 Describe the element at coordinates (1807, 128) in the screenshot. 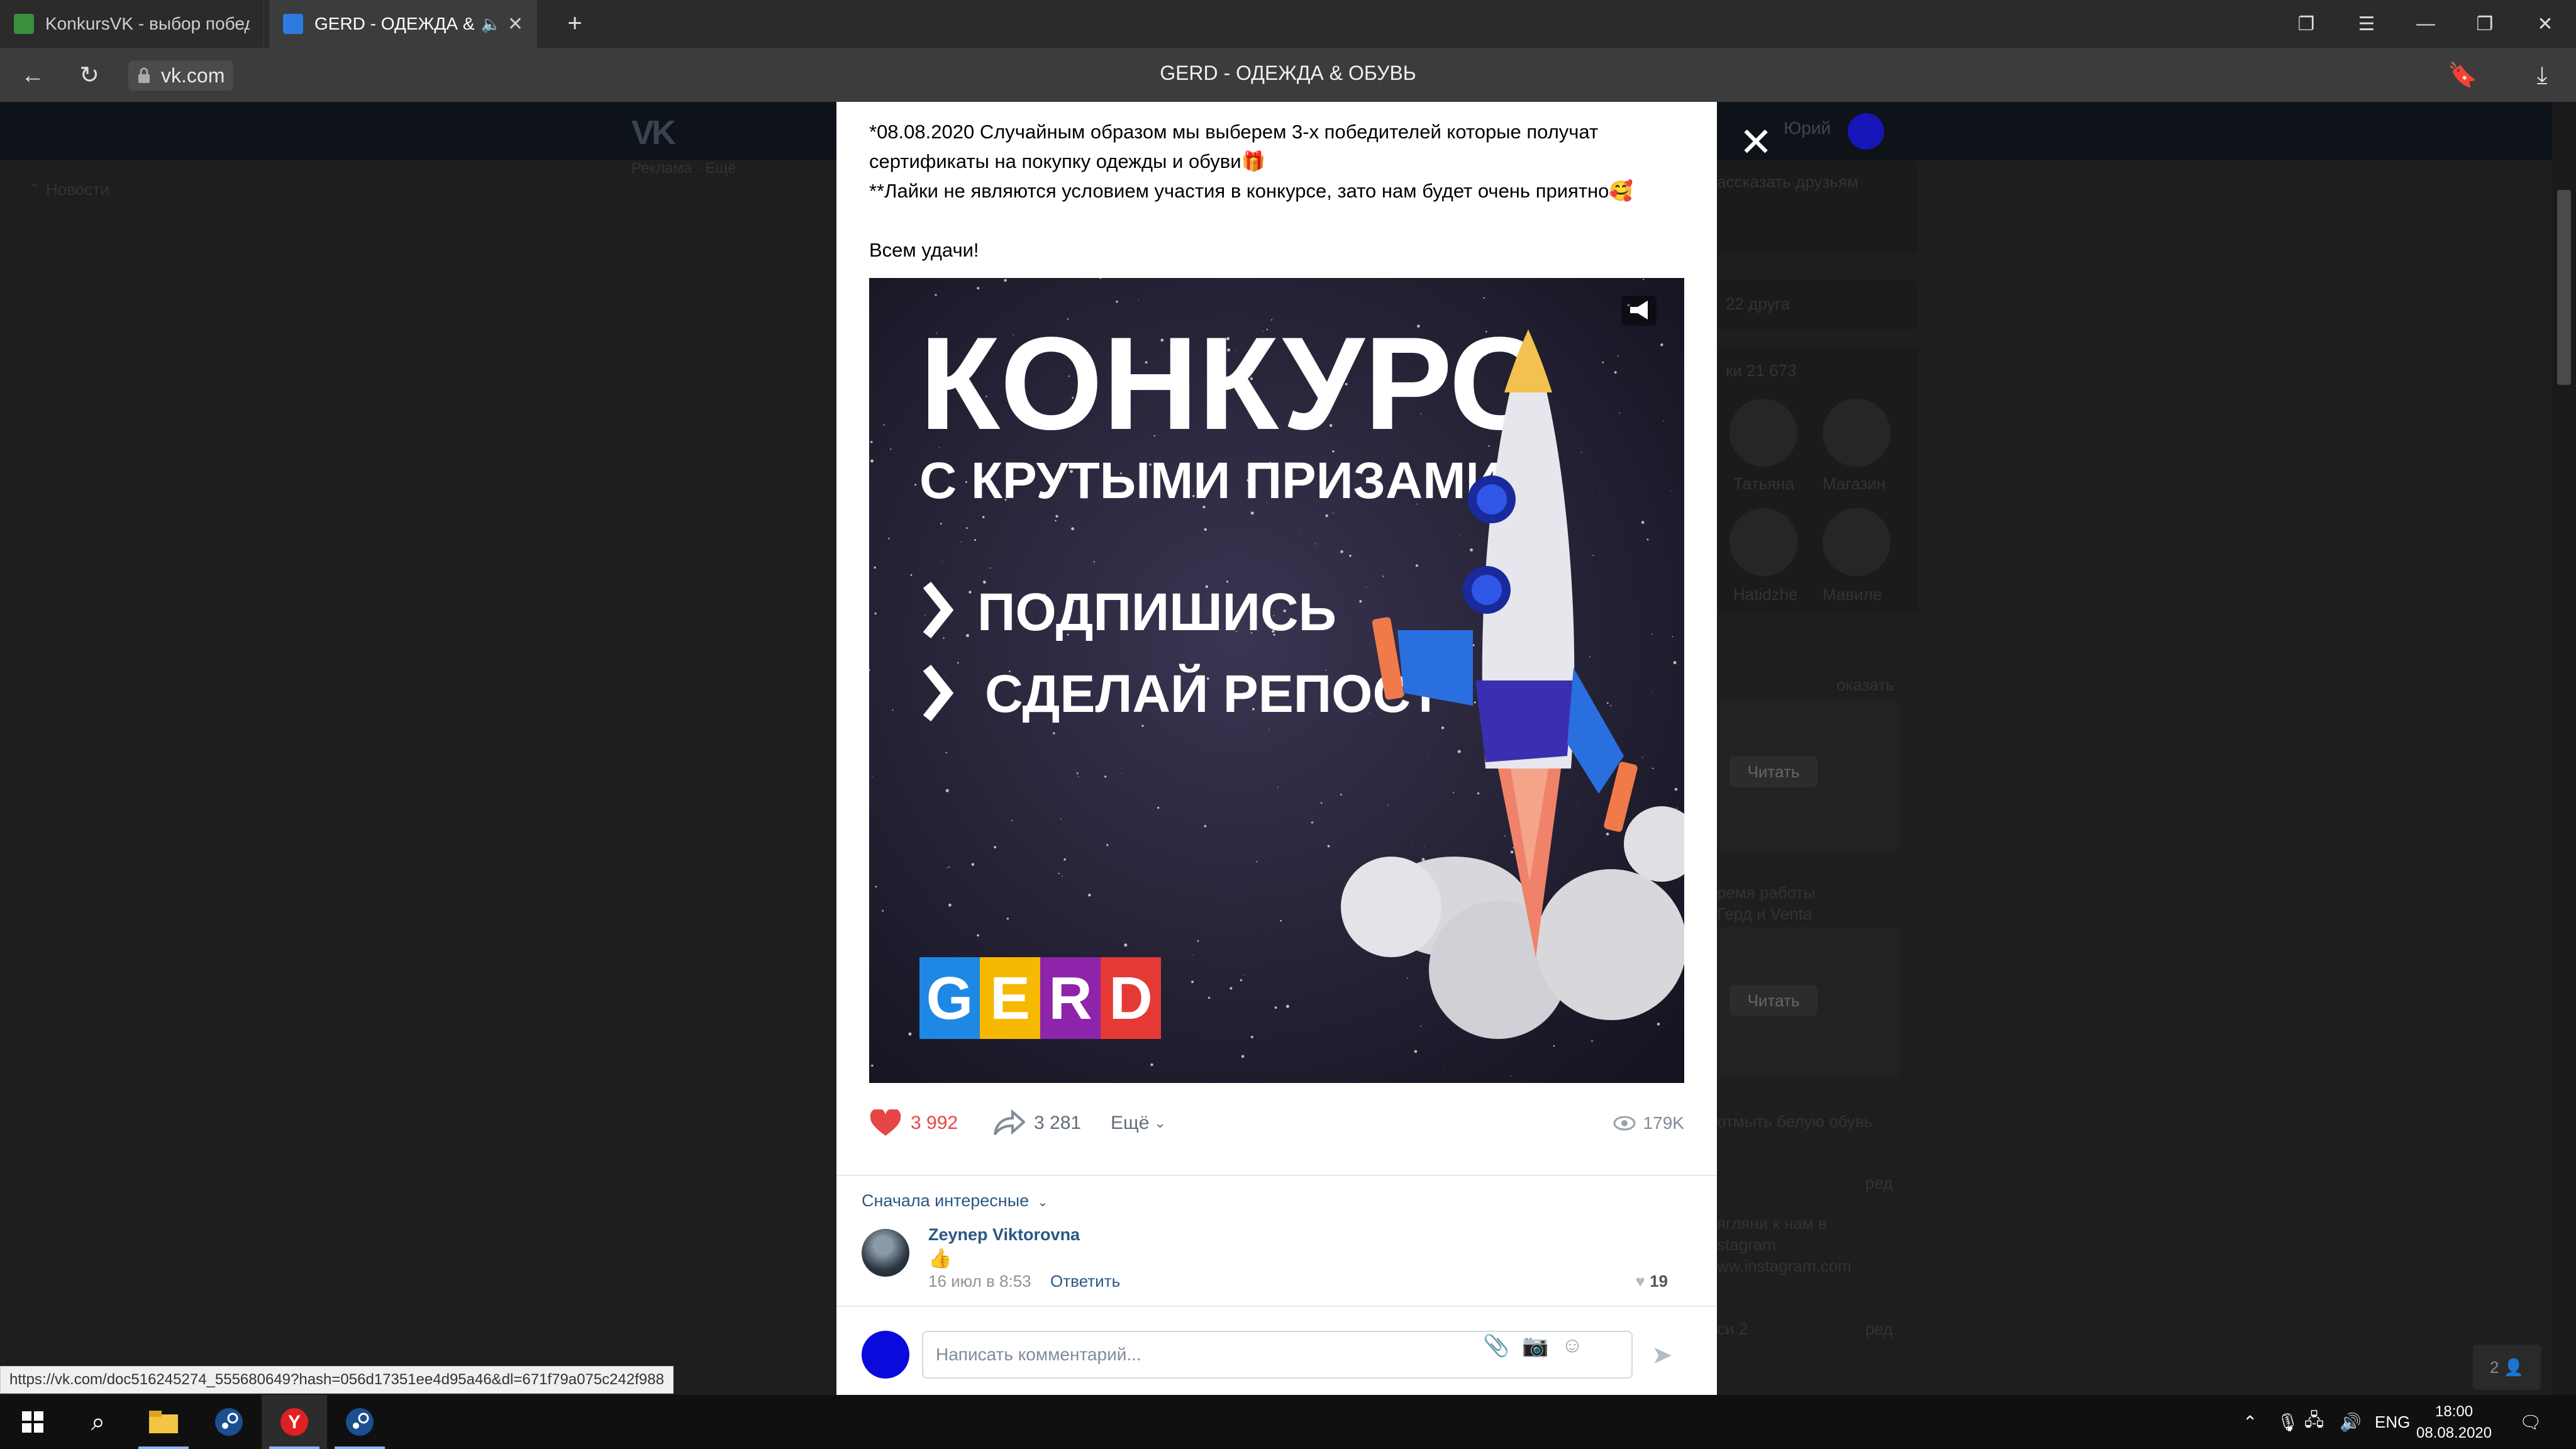

I see `vk-user-name: Юрий` at that location.